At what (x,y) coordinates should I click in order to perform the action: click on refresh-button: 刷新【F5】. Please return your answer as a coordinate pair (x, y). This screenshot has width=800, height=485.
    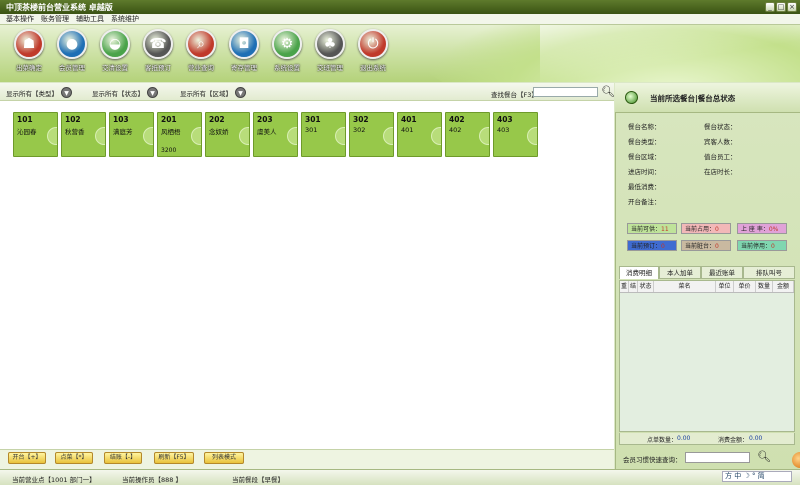
    Looking at the image, I should click on (174, 458).